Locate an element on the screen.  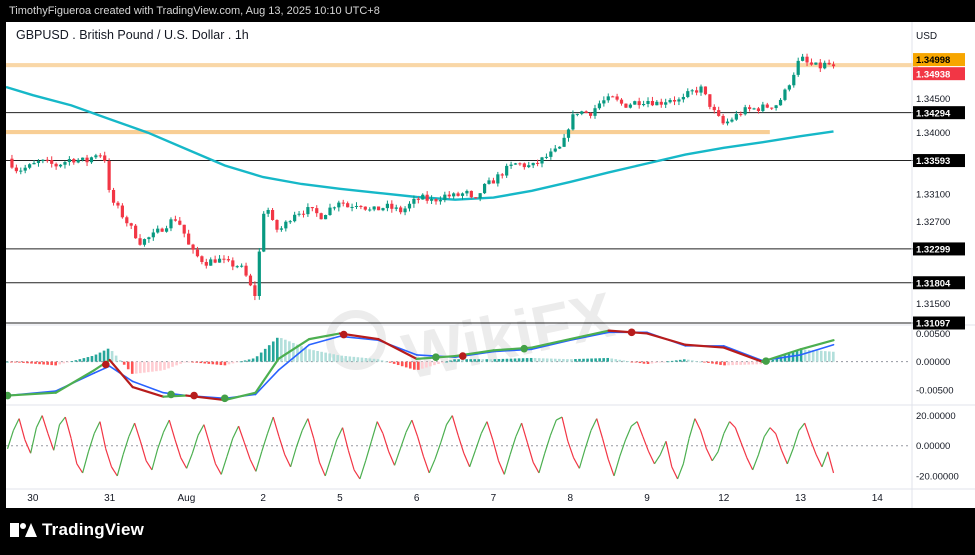
tradingview-logo: TradingView is located at coordinates (77, 530).